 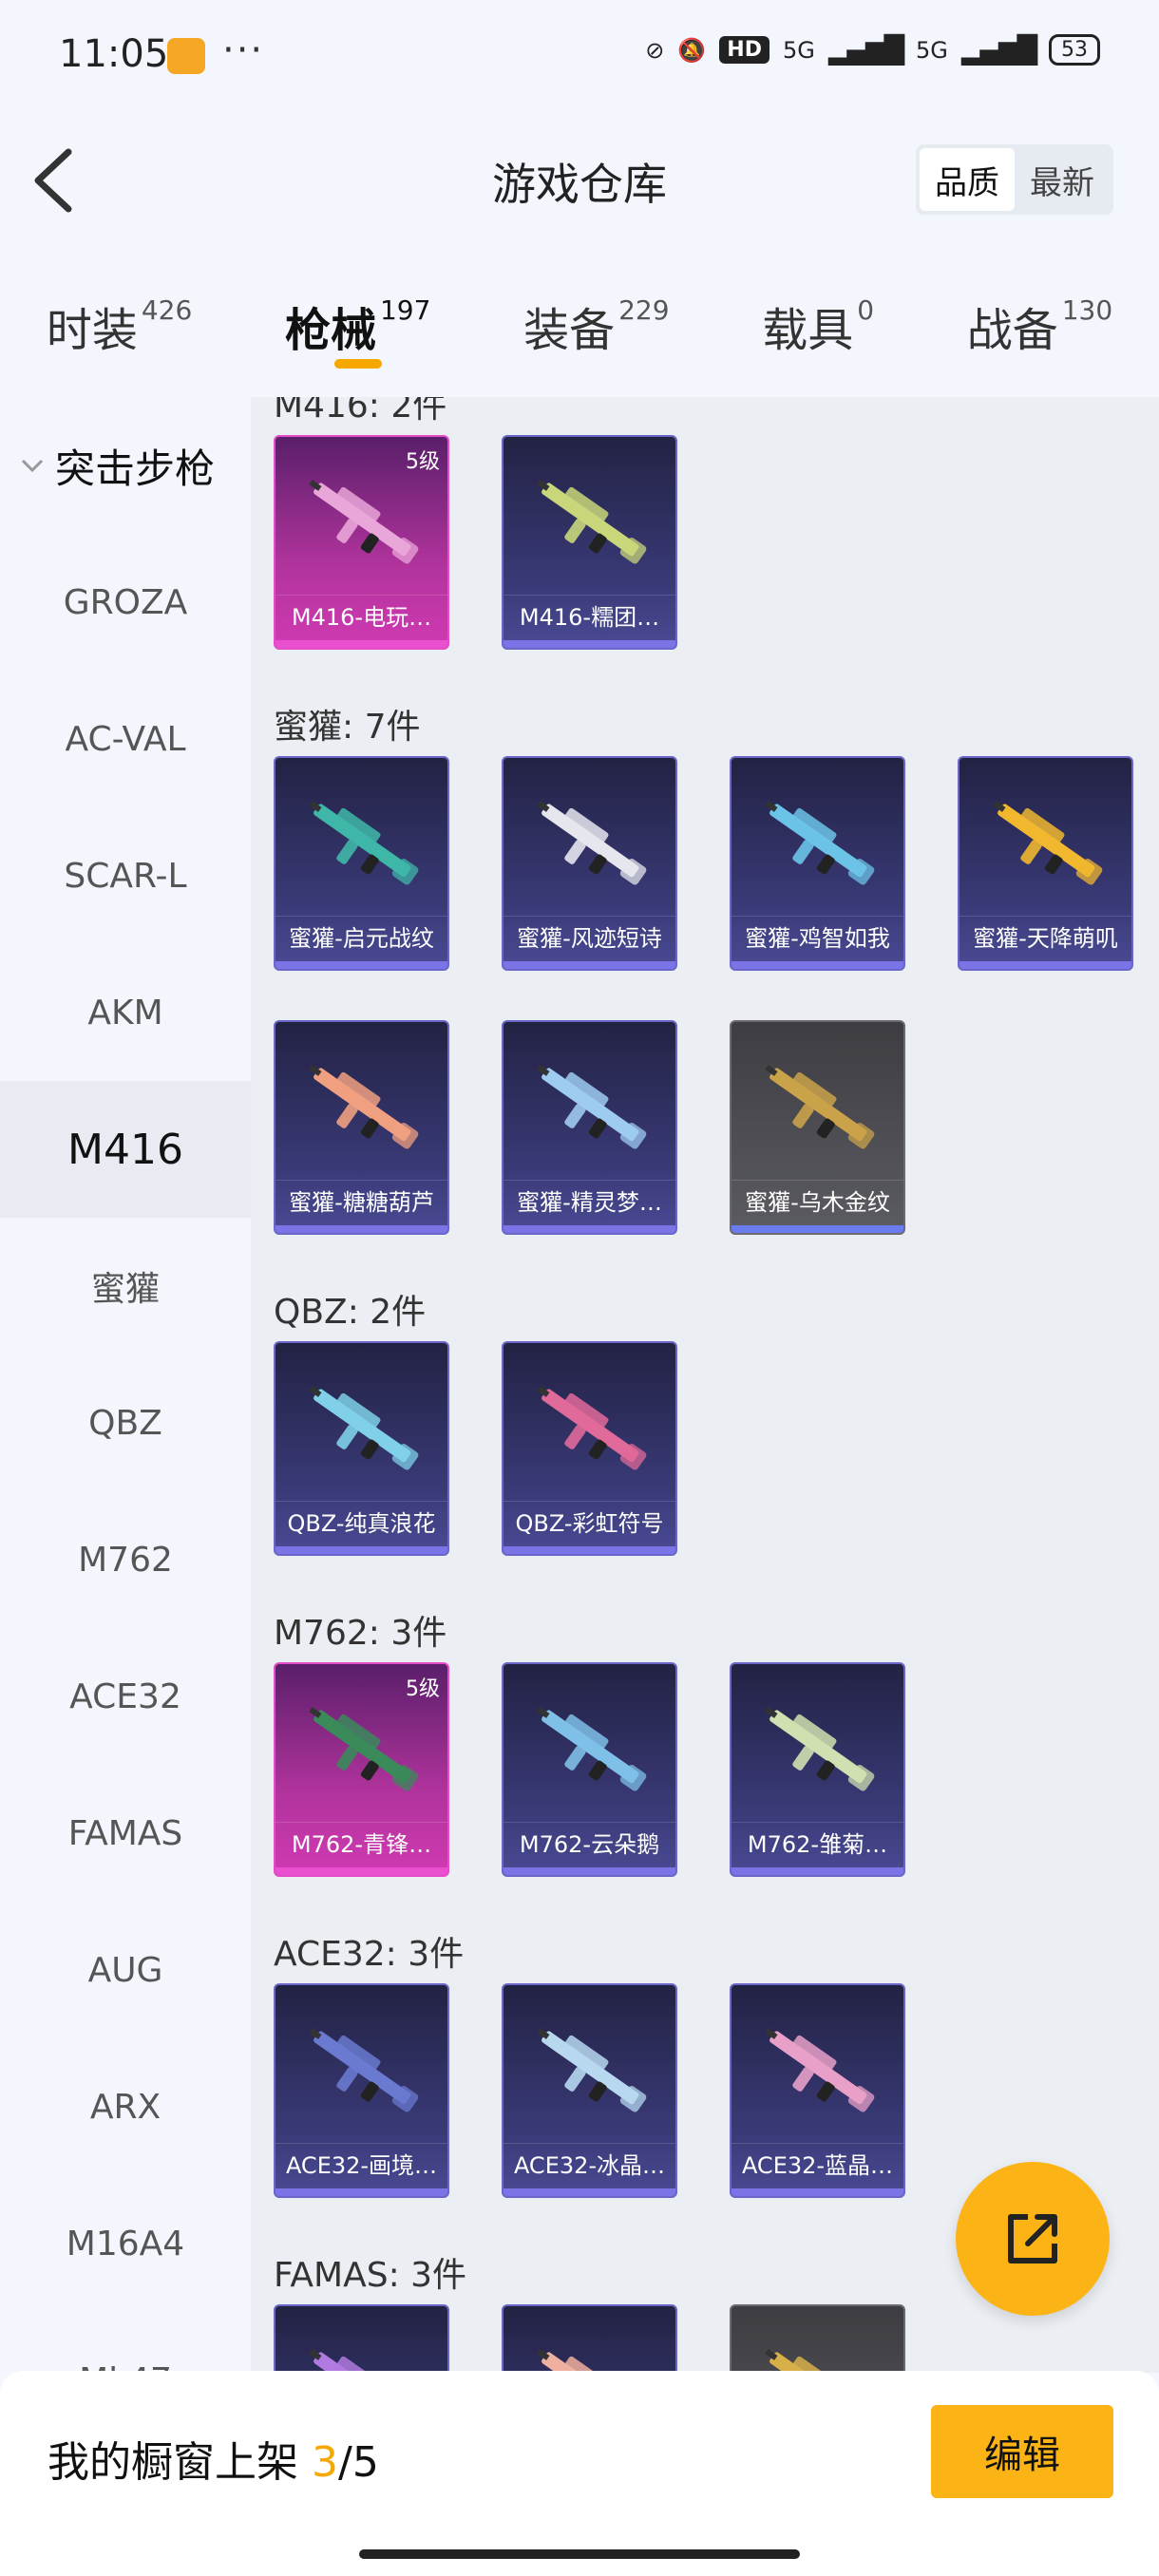 What do you see at coordinates (716, 1127) in the screenshot?
I see `weapon-row: 蜜獾-糖糖葫芦 蜜獾-精灵梦… 蜜獾-乌木金纹` at bounding box center [716, 1127].